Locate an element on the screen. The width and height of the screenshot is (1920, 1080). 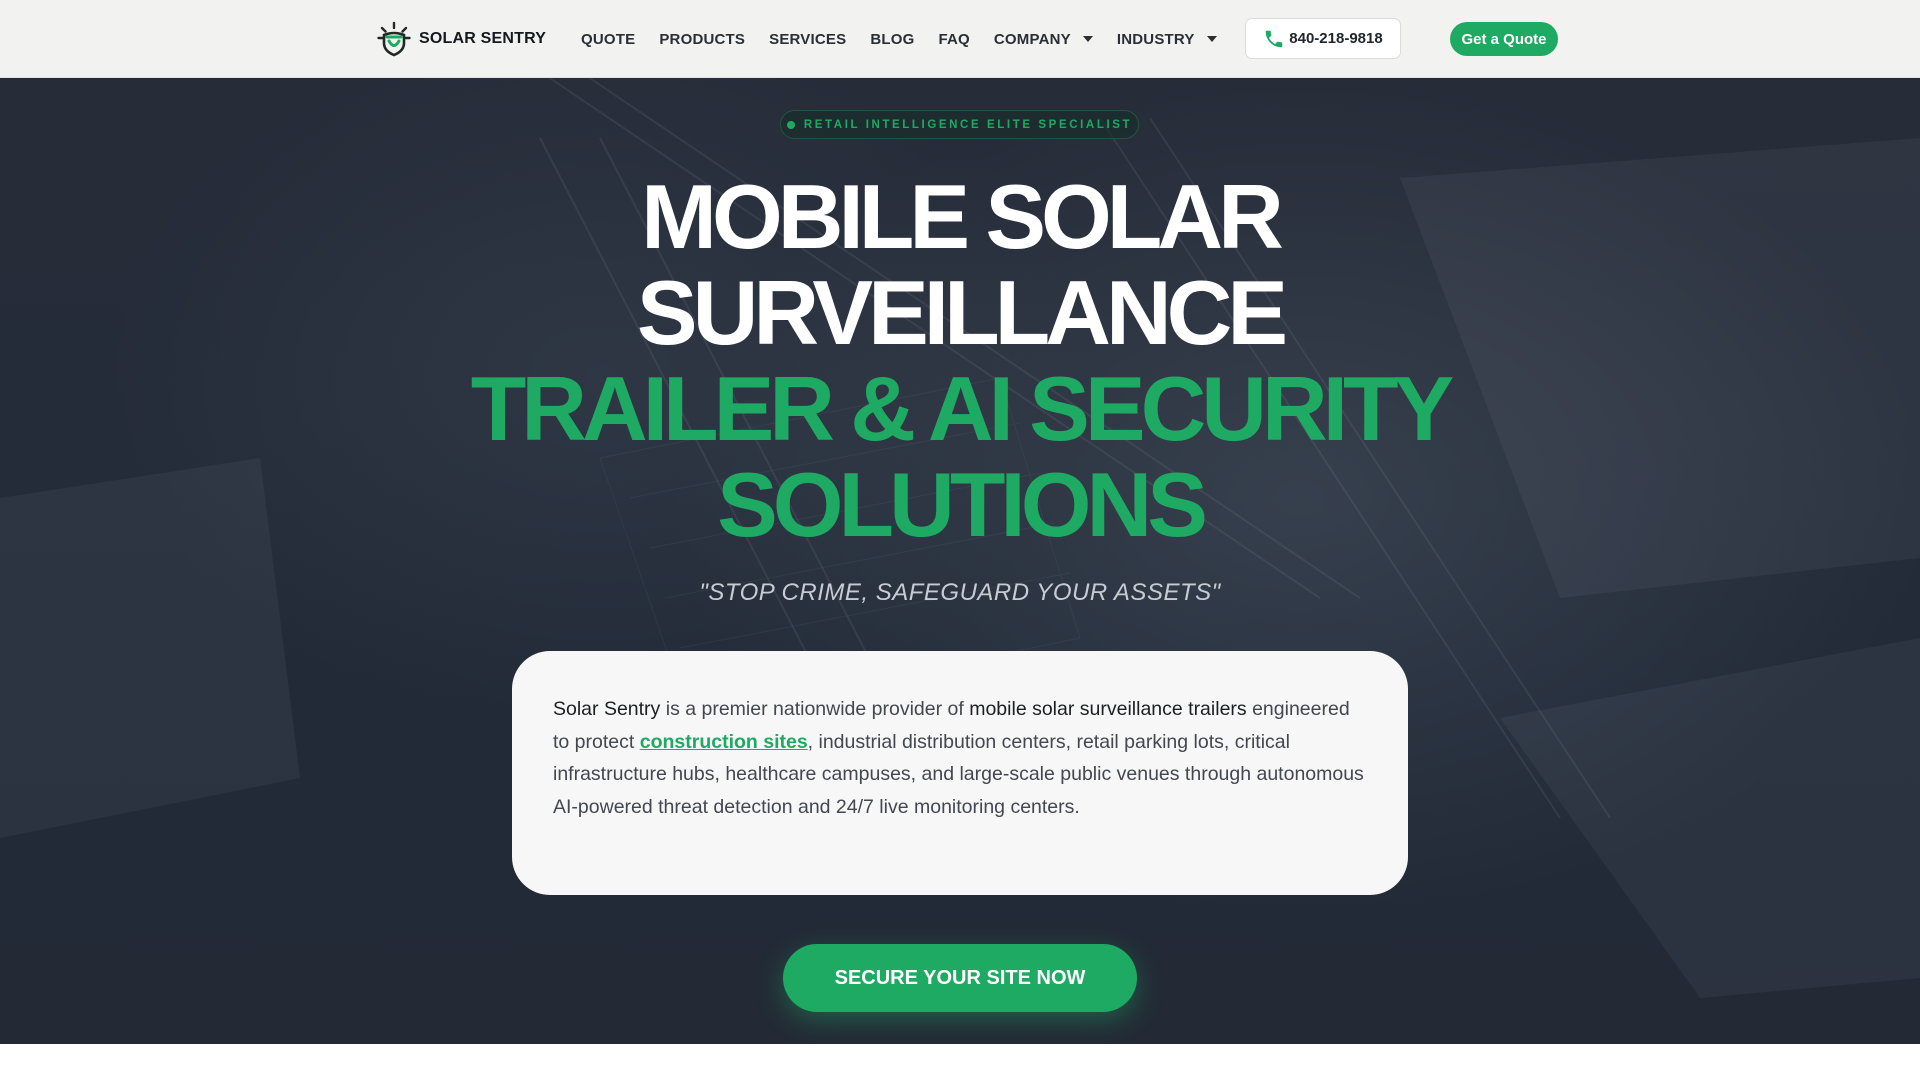
headline-line: MOBILE SOLAR is located at coordinates (962, 217).